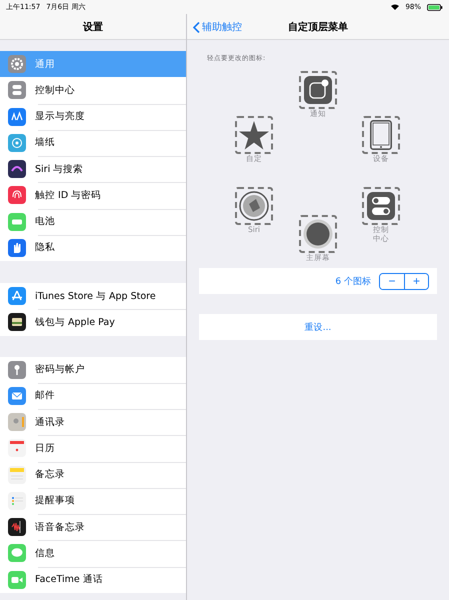 This screenshot has width=449, height=600. Describe the element at coordinates (196, 27) in the screenshot. I see `back-chevron-icon` at that location.